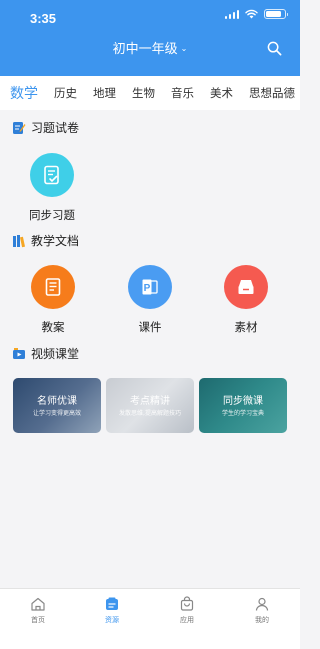 The width and height of the screenshot is (320, 649). I want to click on app-header: 3:35 初中一年级 ⌄, so click(150, 38).